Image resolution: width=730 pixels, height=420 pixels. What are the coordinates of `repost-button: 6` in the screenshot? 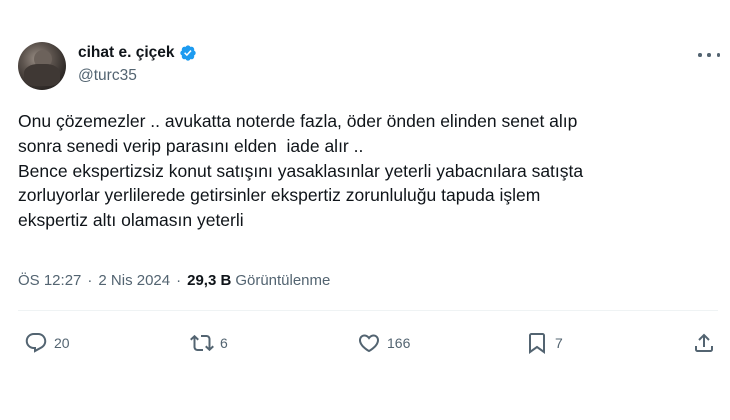 It's located at (209, 343).